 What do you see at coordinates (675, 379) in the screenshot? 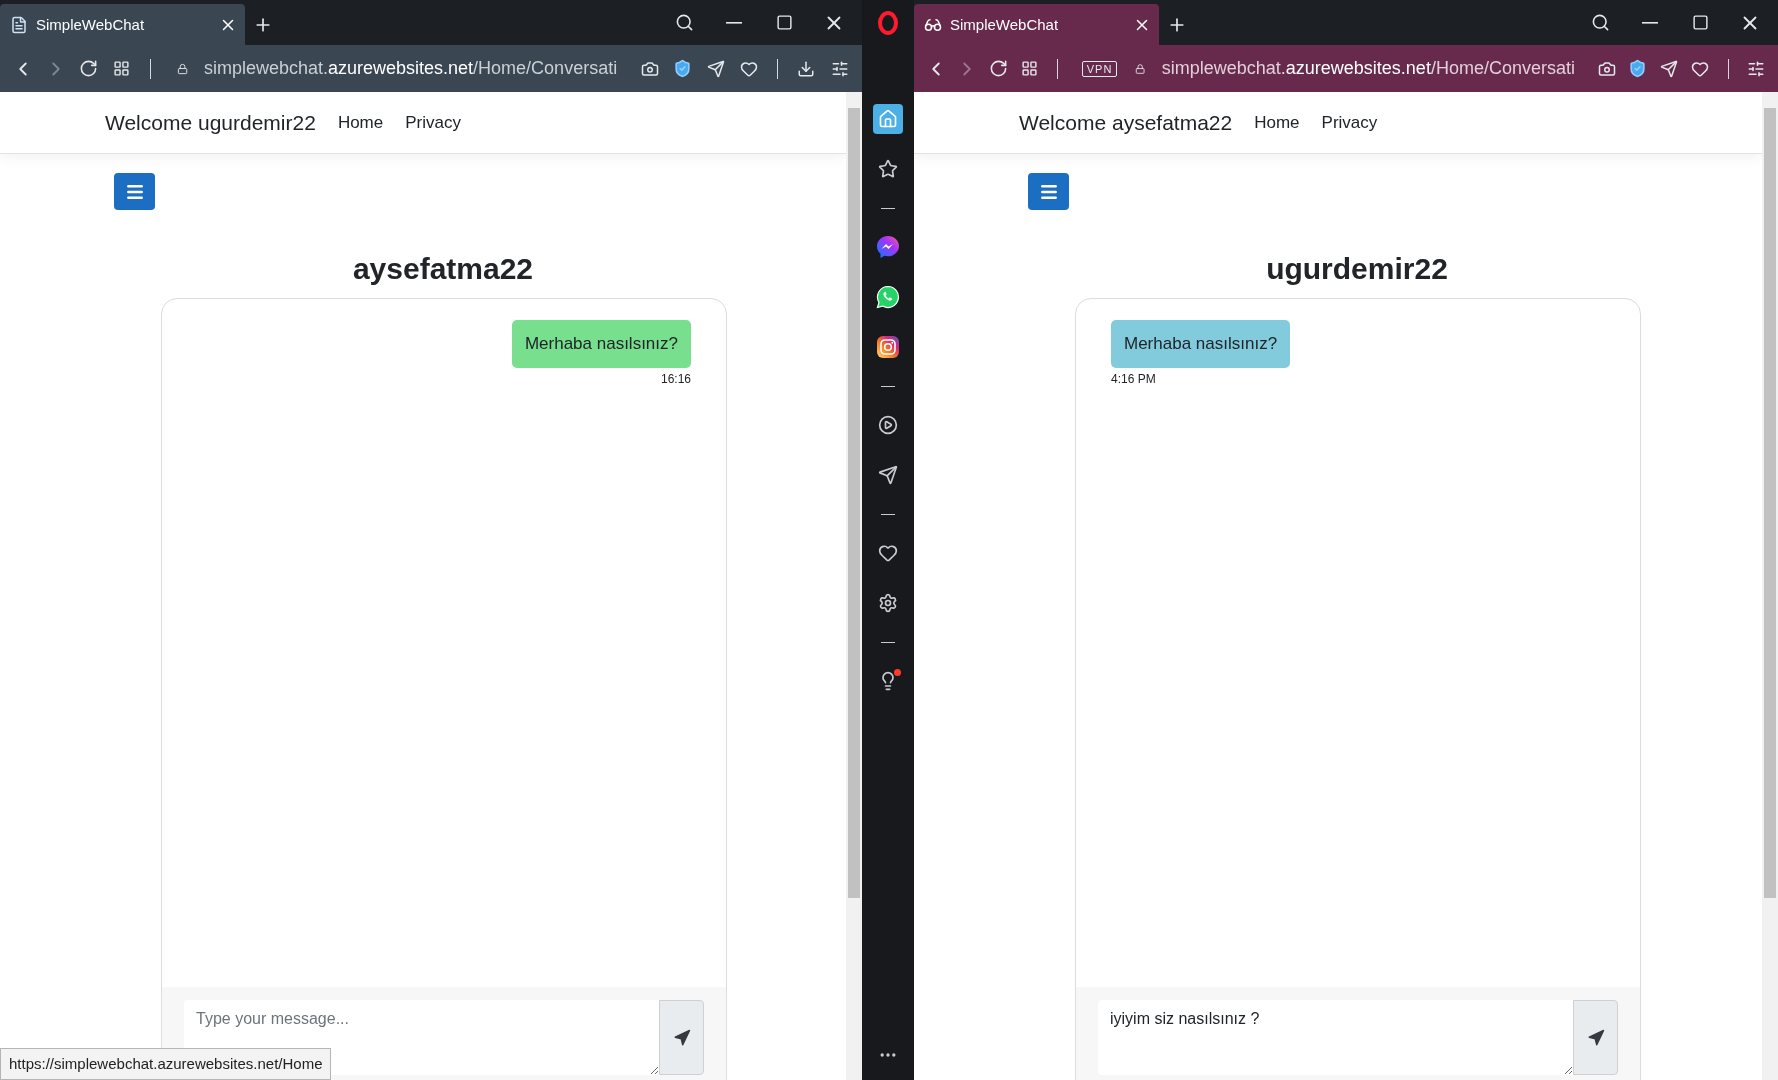
I see `message-time: 16:16` at bounding box center [675, 379].